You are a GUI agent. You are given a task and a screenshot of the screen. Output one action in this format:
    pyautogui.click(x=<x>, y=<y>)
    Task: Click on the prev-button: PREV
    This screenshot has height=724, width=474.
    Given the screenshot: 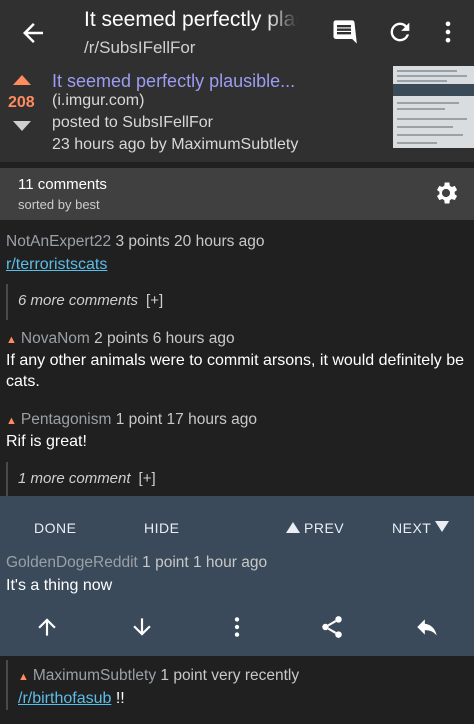 What is the action you would take?
    pyautogui.click(x=315, y=528)
    